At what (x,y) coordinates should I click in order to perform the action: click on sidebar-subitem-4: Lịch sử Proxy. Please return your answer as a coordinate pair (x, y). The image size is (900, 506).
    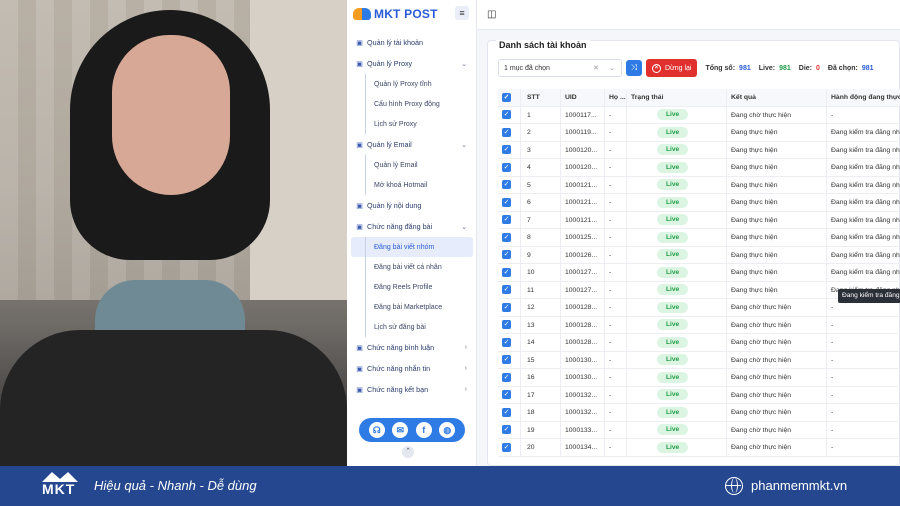
    Looking at the image, I should click on (412, 124).